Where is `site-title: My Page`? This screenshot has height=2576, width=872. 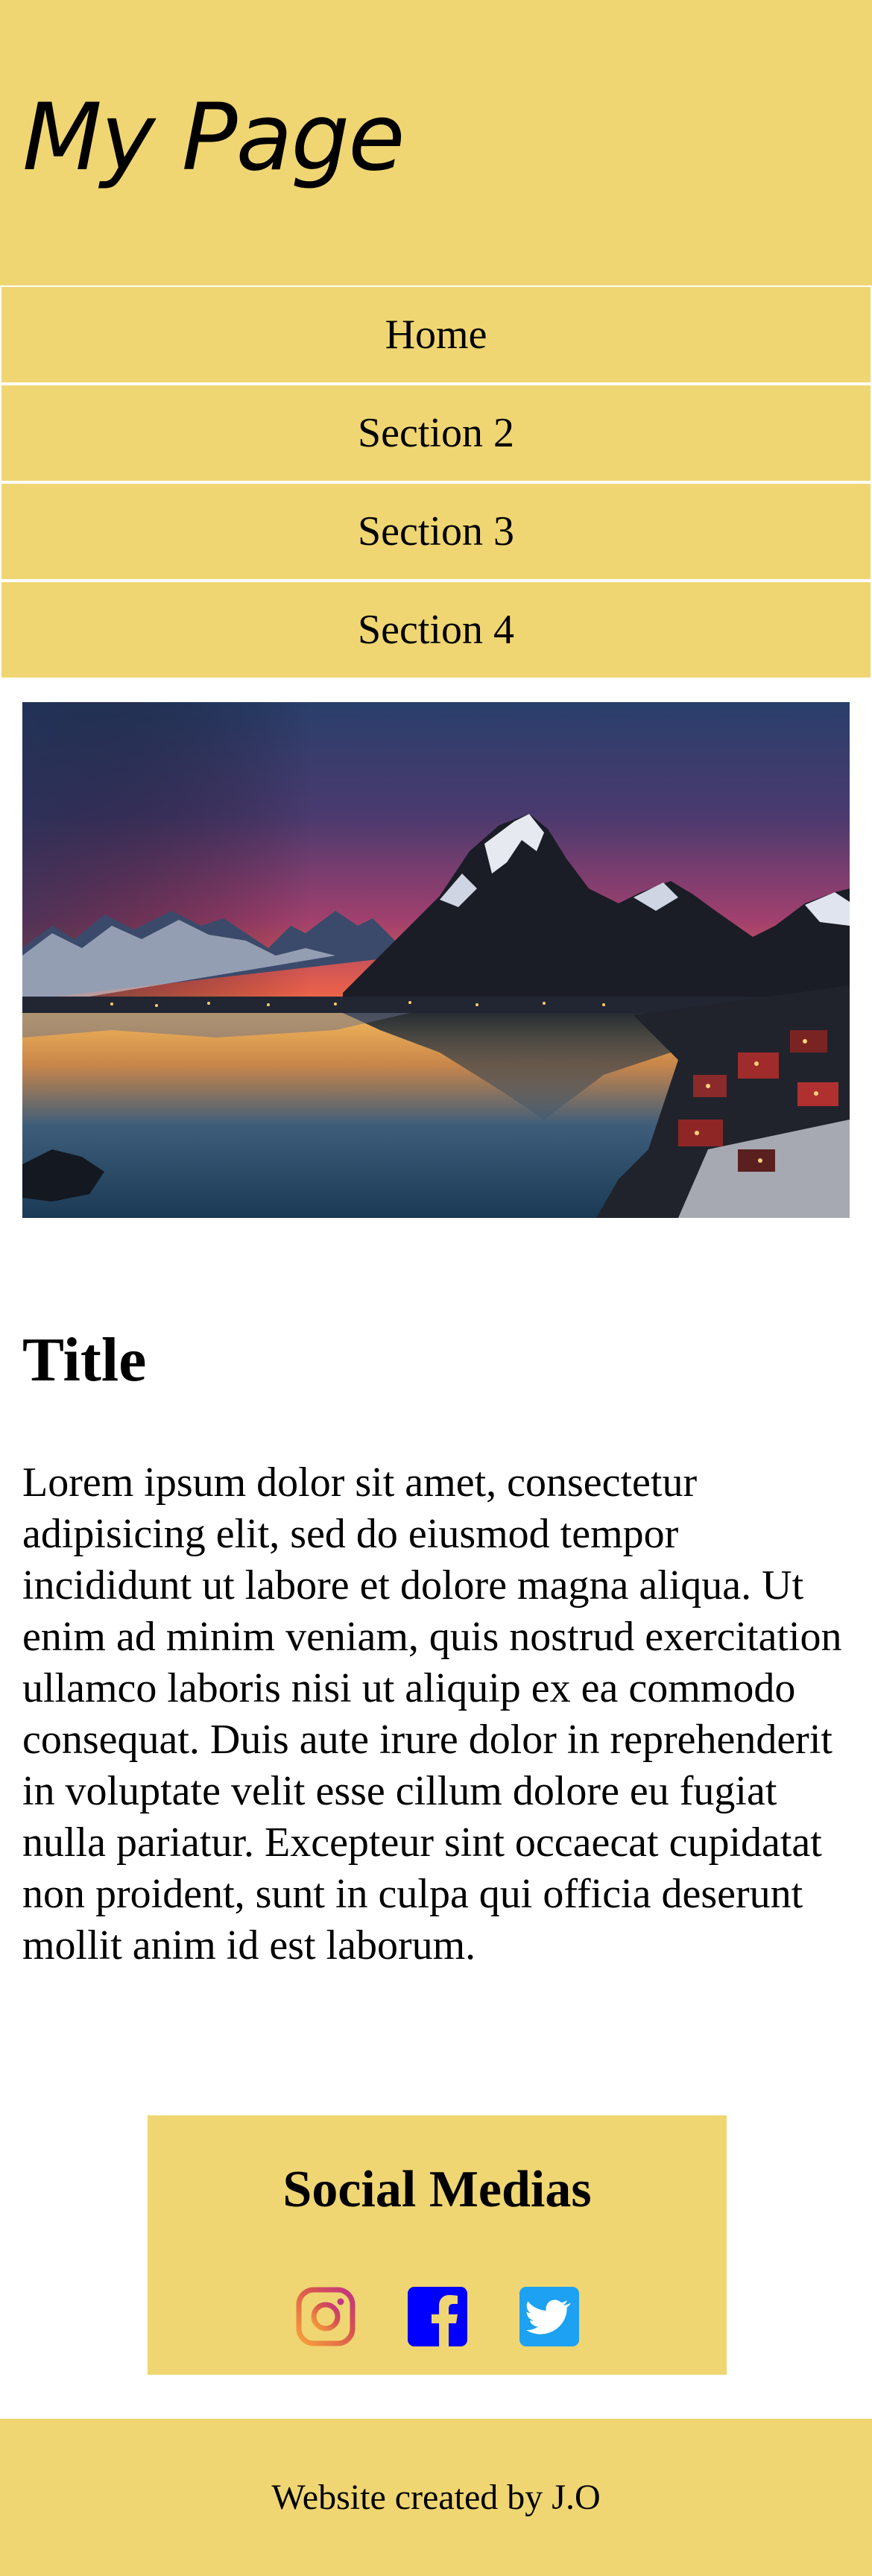 site-title: My Page is located at coordinates (213, 138).